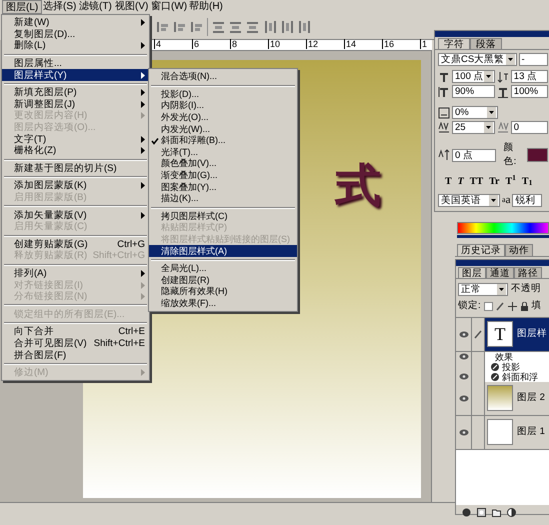 The image size is (549, 525). I want to click on move-icon, so click(512, 306).